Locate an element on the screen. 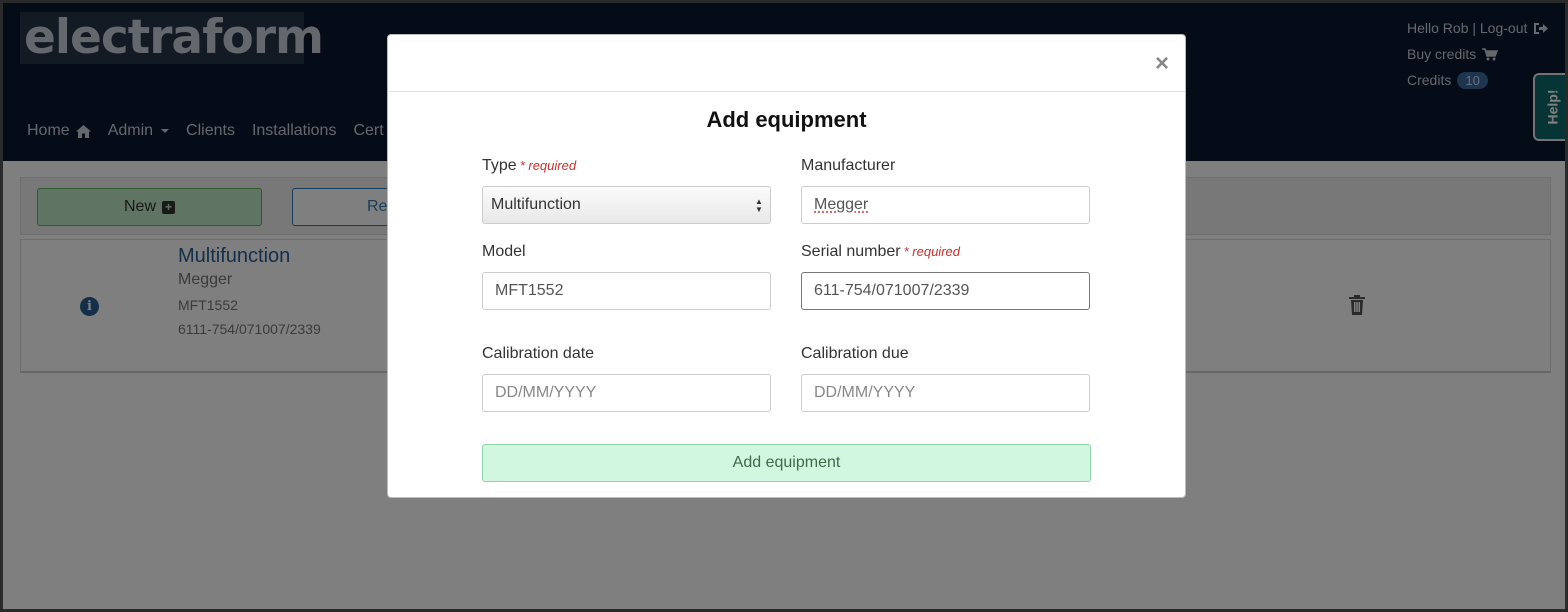  calibration-due-field: Calibration due DD/MM/YYYY is located at coordinates (945, 378).